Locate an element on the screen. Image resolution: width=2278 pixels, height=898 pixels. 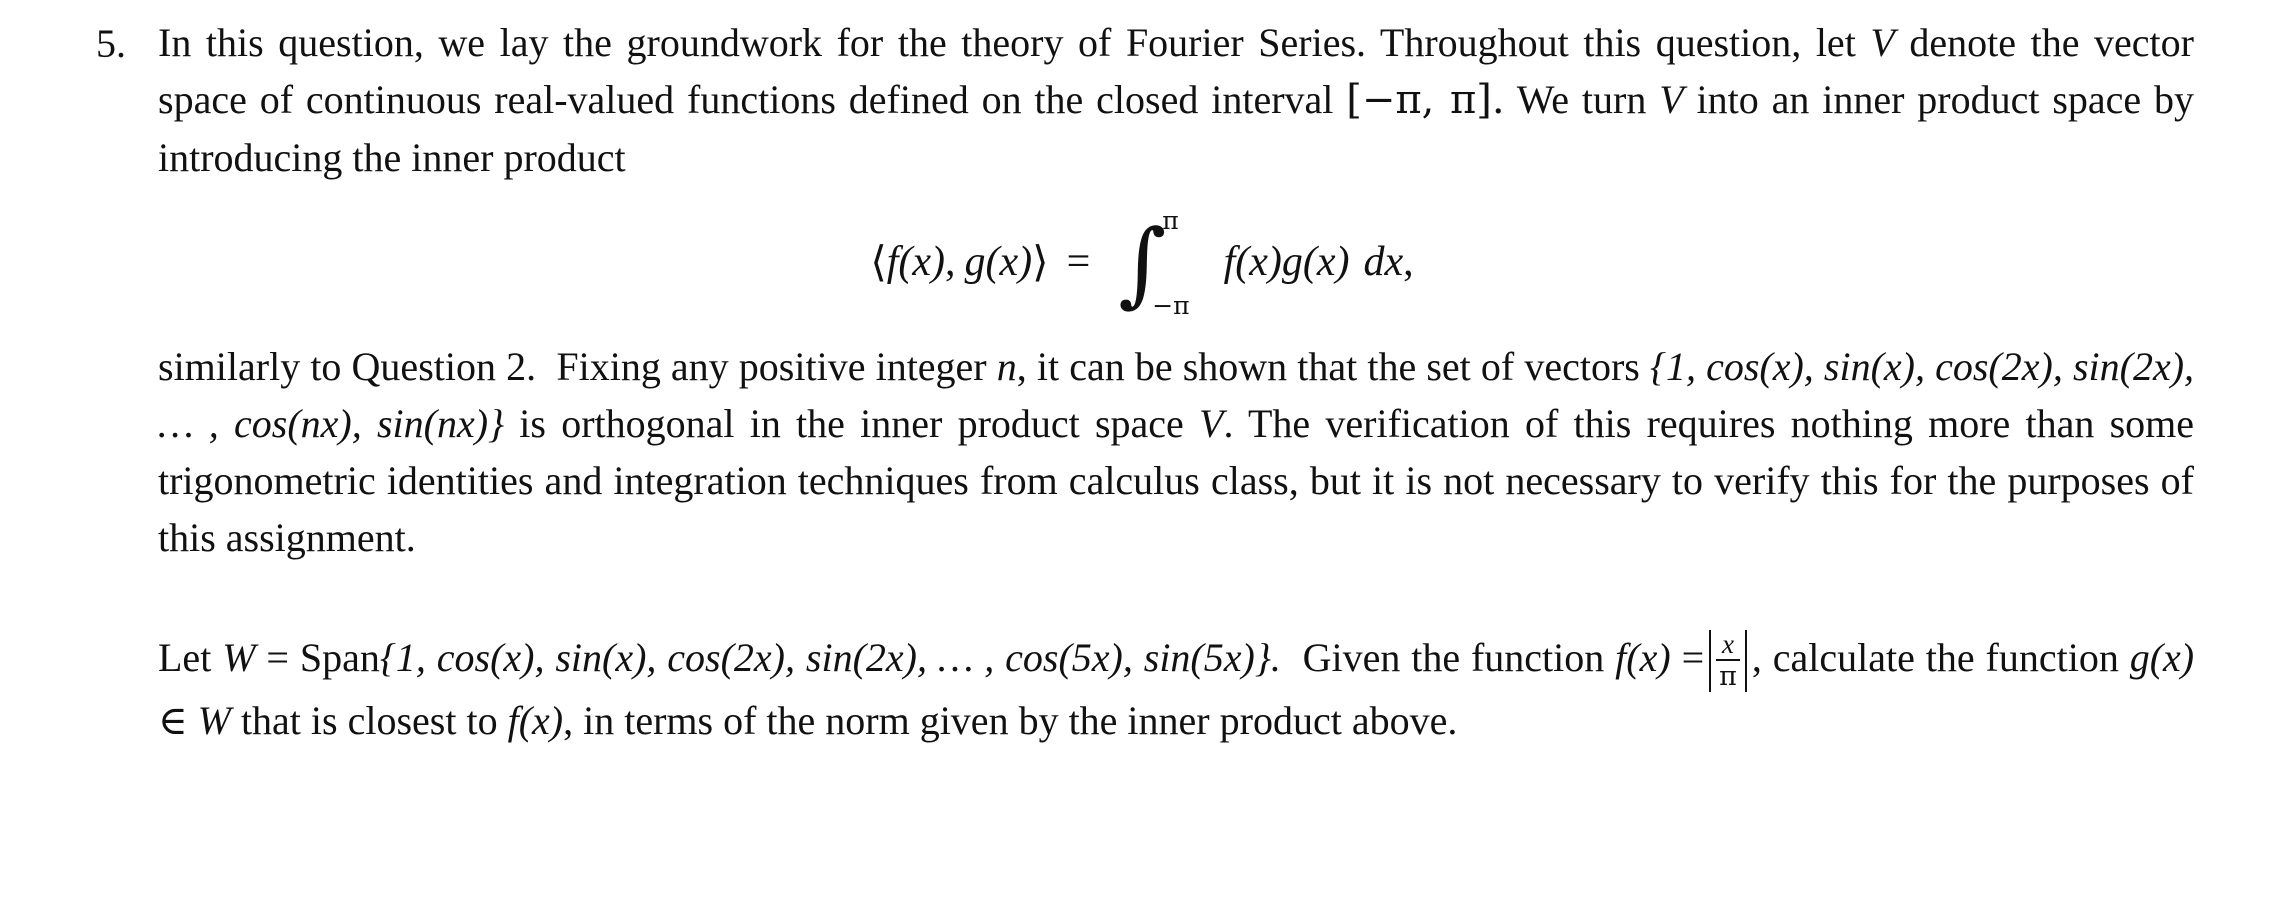
integer-n: n is located at coordinates (1006, 366).